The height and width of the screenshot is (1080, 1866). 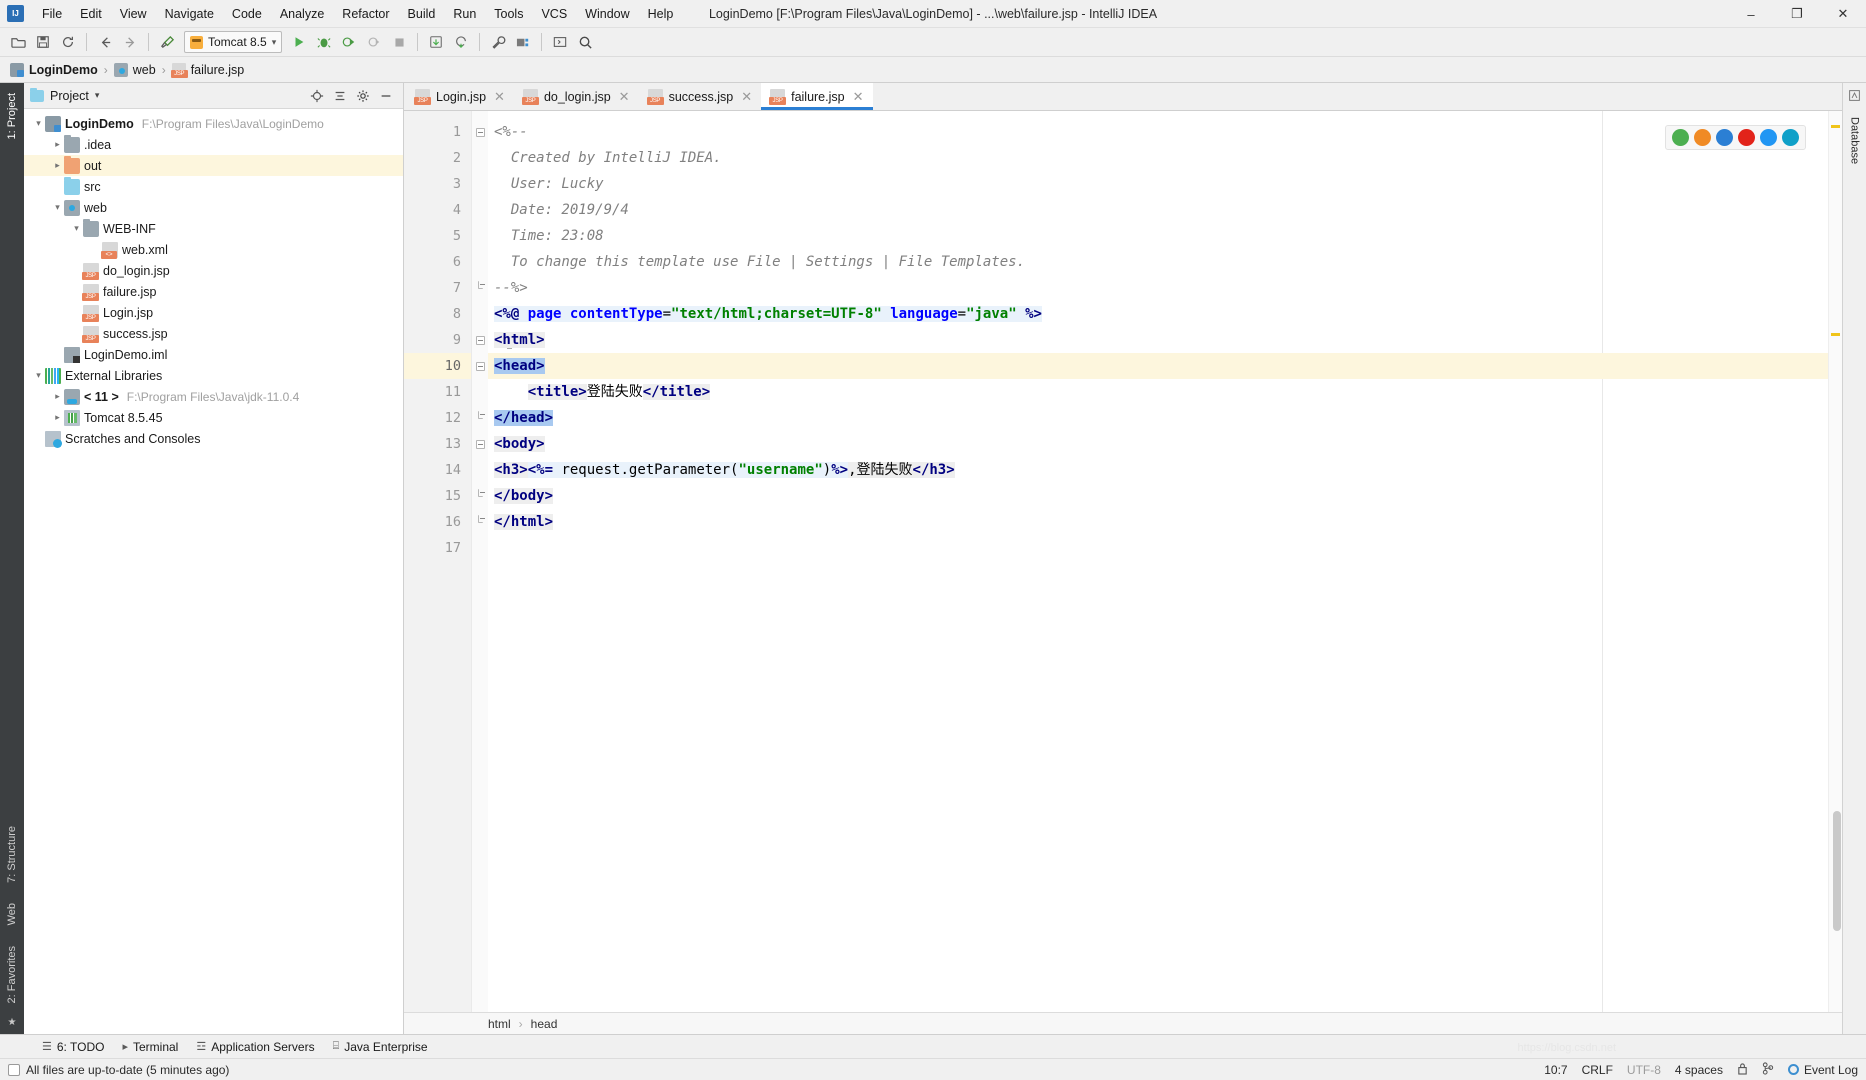 What do you see at coordinates (1158, 288) in the screenshot?
I see `code-line: --%>` at bounding box center [1158, 288].